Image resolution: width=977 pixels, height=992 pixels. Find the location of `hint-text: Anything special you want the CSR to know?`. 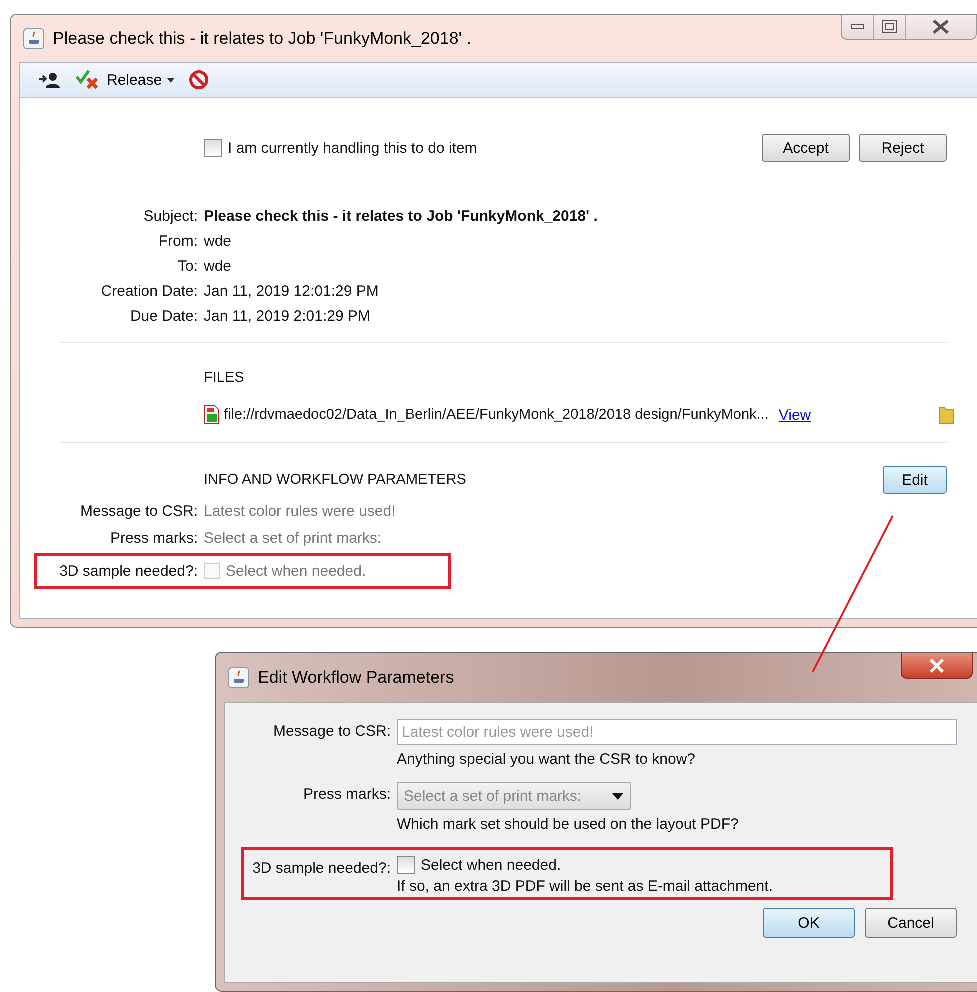

hint-text: Anything special you want the CSR to know? is located at coordinates (546, 759).